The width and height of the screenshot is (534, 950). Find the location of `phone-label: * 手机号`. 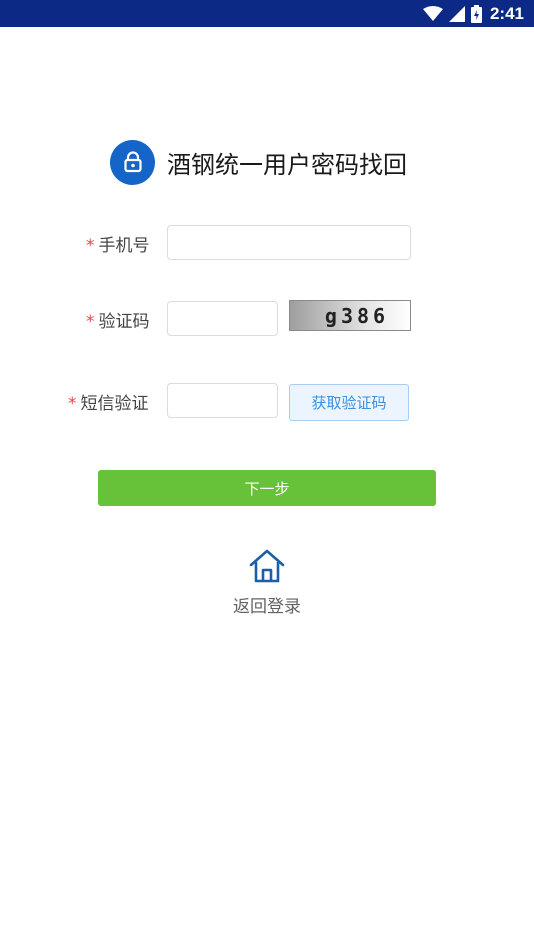

phone-label: * 手机号 is located at coordinates (118, 243).